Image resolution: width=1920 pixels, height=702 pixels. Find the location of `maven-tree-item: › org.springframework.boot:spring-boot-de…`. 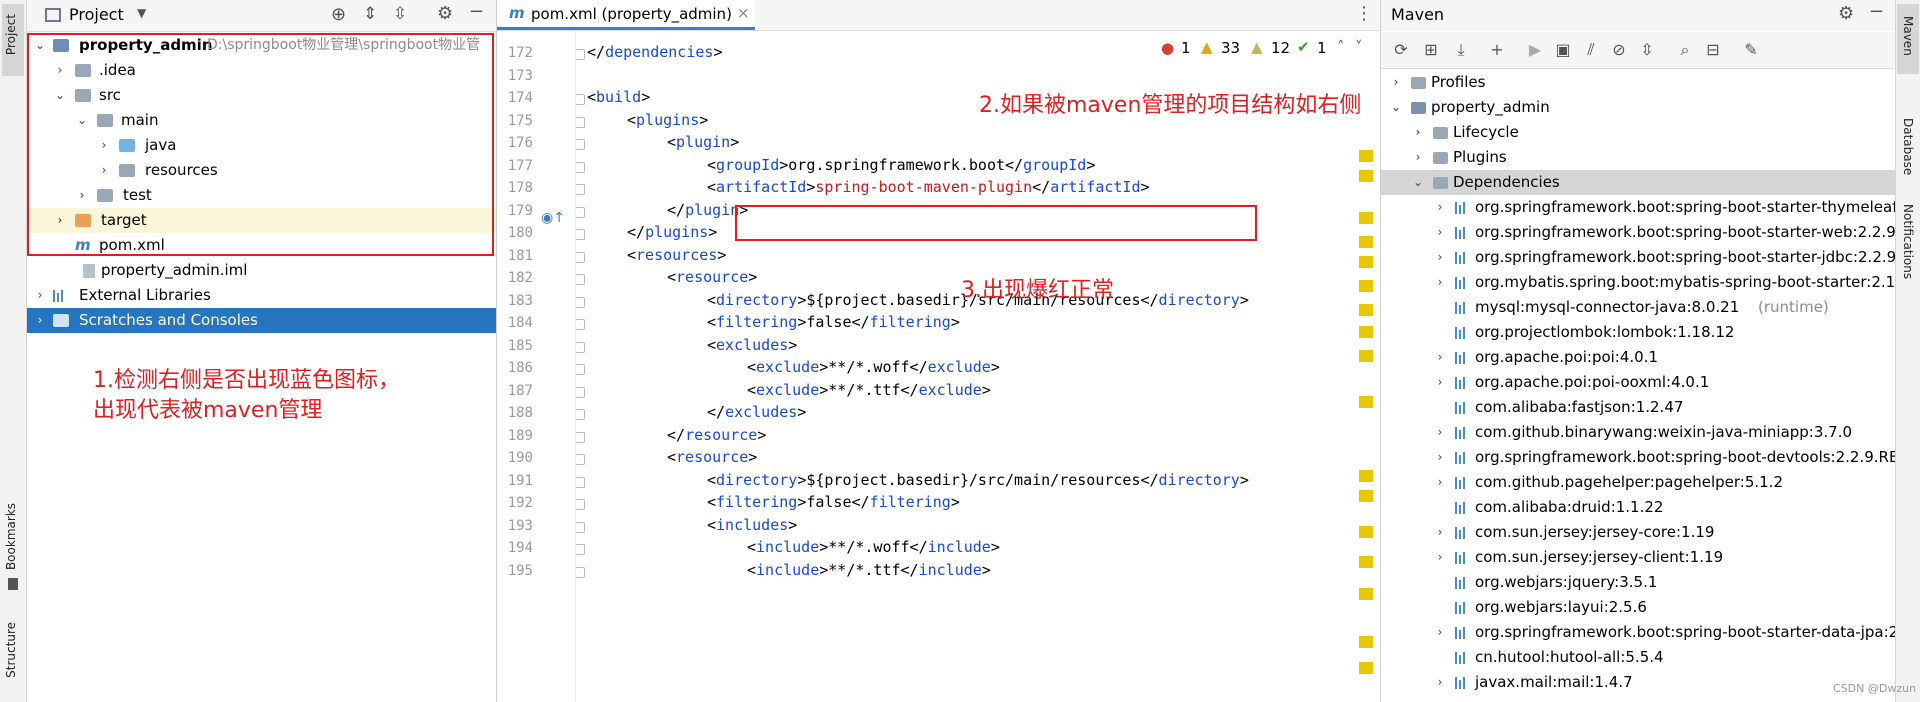

maven-tree-item: › org.springframework.boot:spring-boot-de… is located at coordinates (1638, 457).